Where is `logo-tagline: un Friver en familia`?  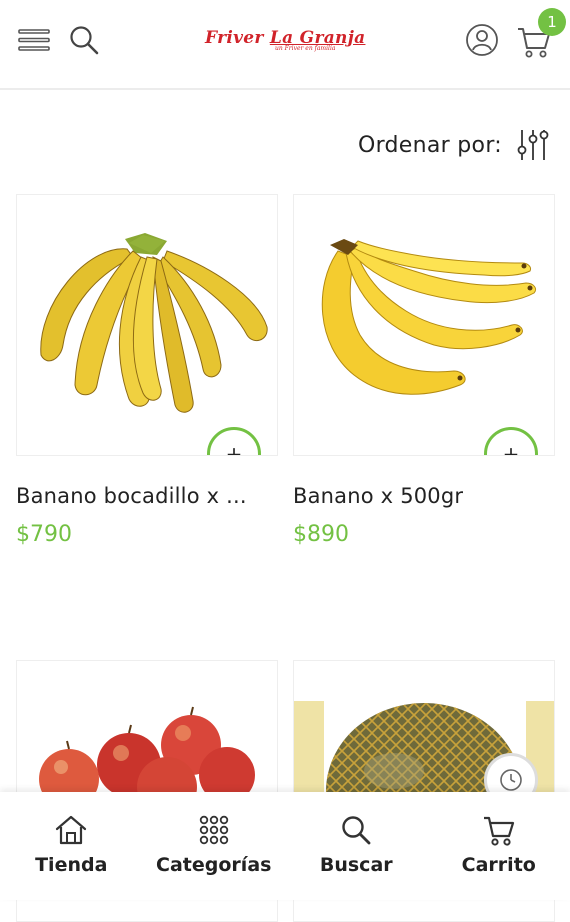
logo-tagline: un Friver en familia is located at coordinates (305, 48).